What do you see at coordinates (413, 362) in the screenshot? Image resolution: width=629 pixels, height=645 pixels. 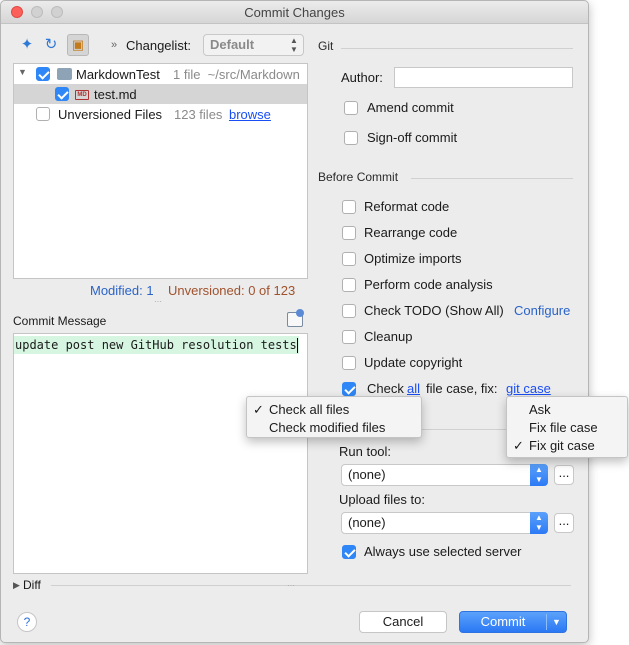 I see `update-copyright-label: Update copyright` at bounding box center [413, 362].